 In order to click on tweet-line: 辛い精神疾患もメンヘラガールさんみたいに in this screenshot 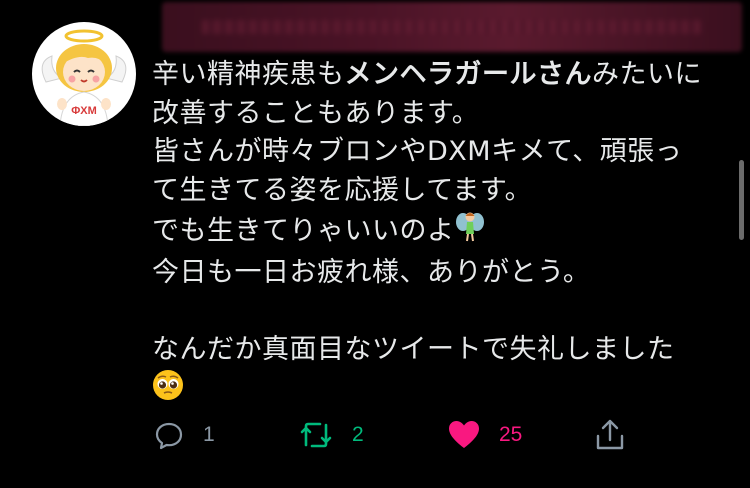, I will do `click(427, 74)`.